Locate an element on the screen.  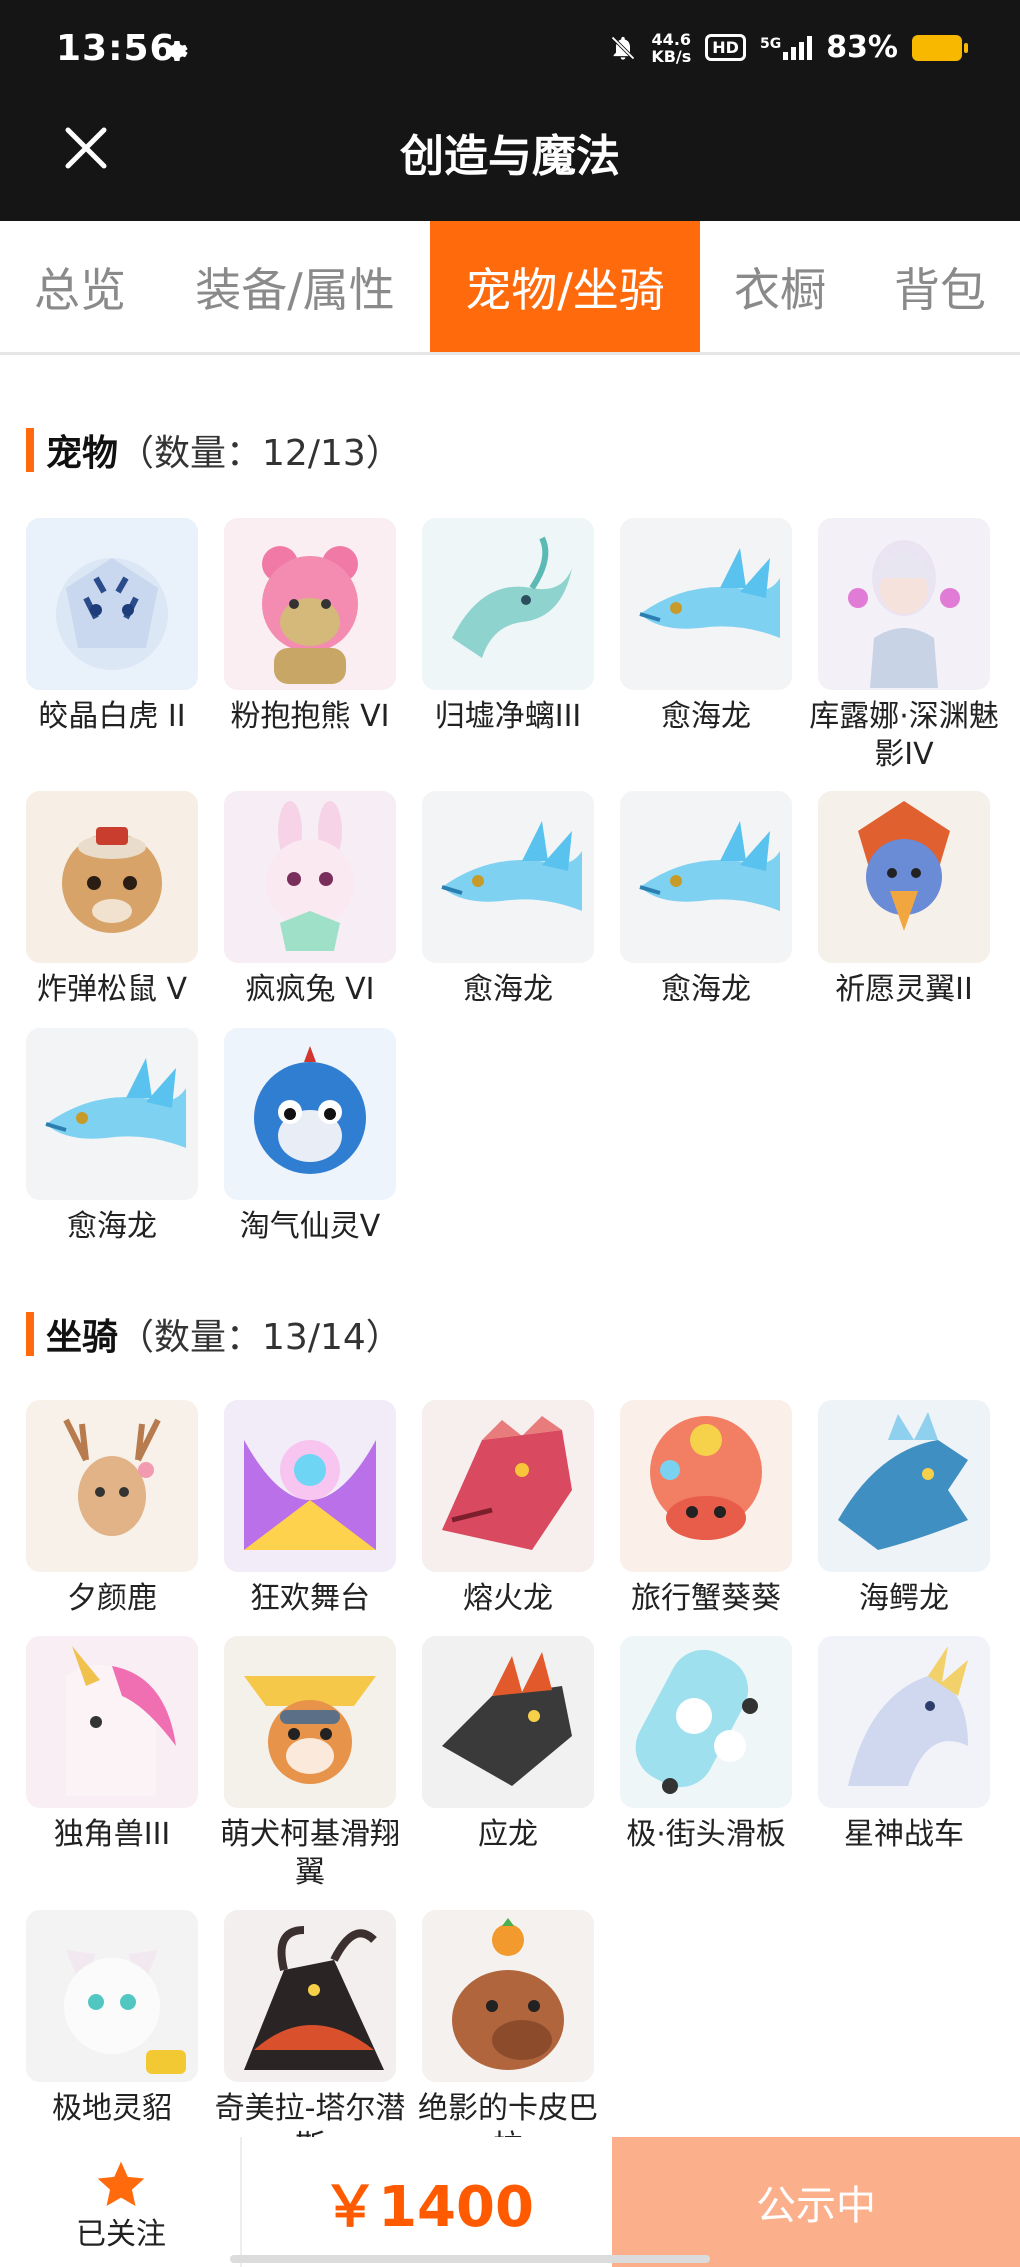
follow-button: 已关注 is located at coordinates (121, 2202).